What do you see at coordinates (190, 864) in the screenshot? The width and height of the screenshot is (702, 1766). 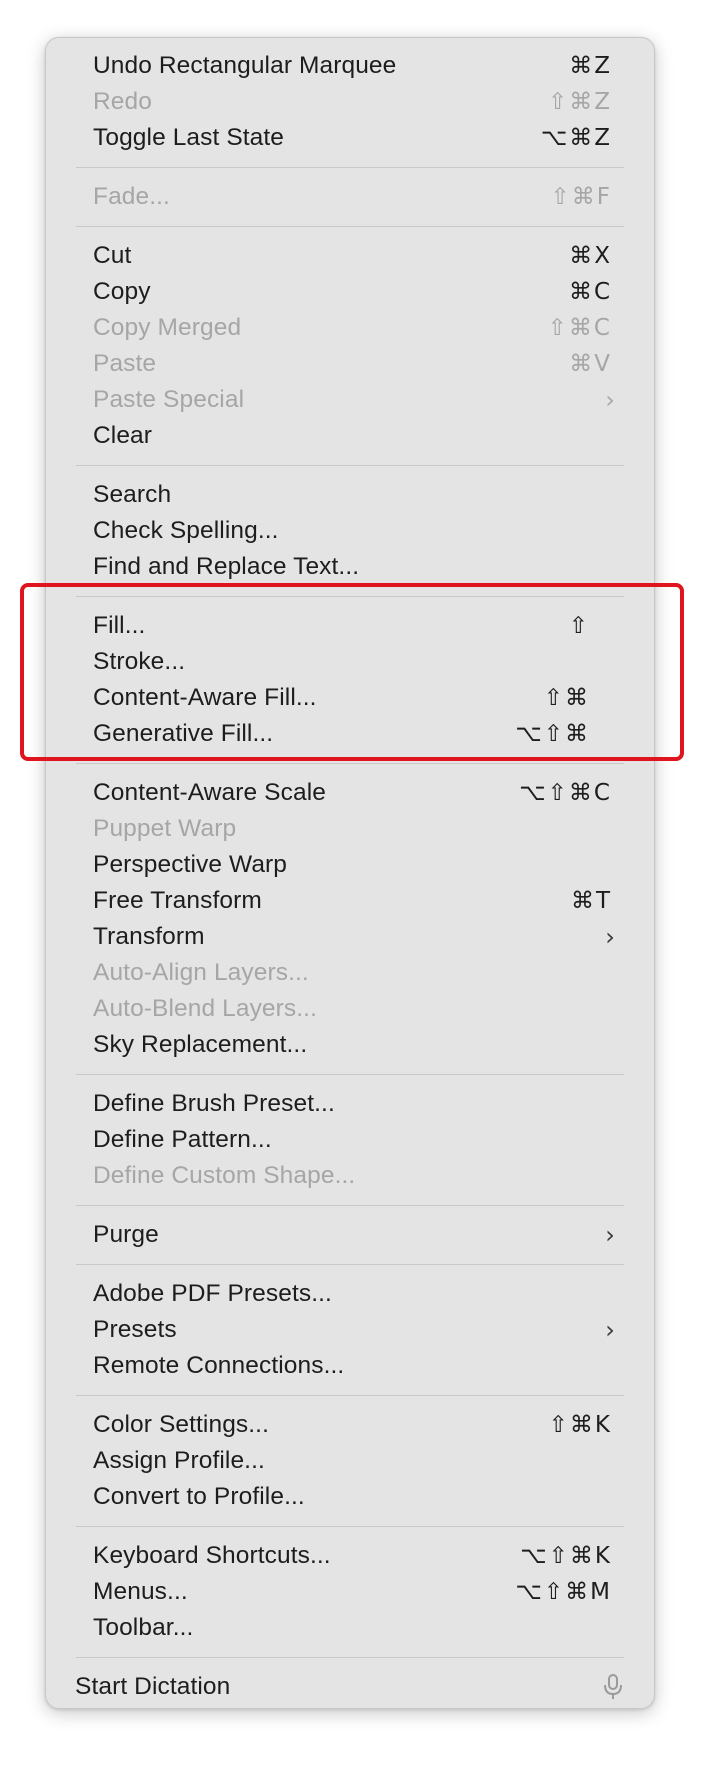 I see `menu-item-label: Perspective Warp` at bounding box center [190, 864].